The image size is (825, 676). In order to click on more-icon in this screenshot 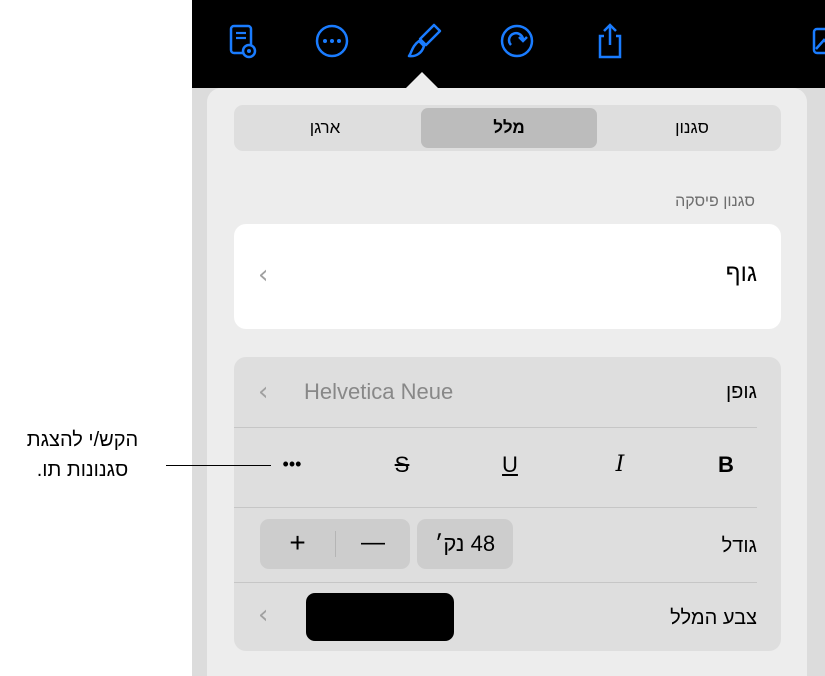, I will do `click(332, 41)`.